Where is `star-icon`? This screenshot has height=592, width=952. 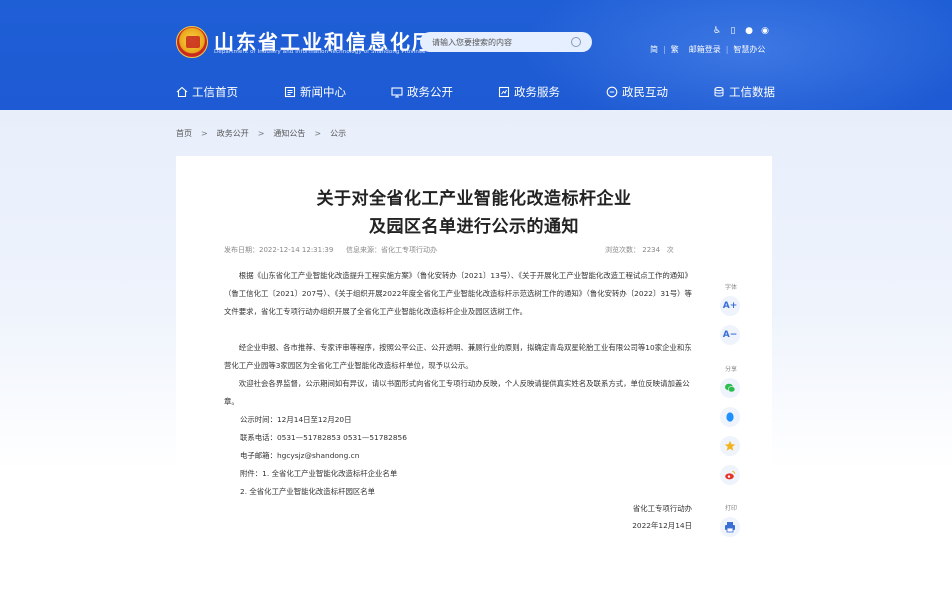 star-icon is located at coordinates (730, 445).